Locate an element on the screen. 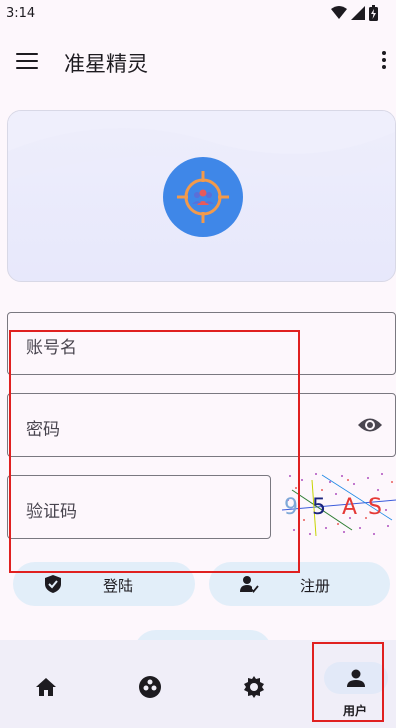 The width and height of the screenshot is (396, 728). shield-check-icon is located at coordinates (53, 584).